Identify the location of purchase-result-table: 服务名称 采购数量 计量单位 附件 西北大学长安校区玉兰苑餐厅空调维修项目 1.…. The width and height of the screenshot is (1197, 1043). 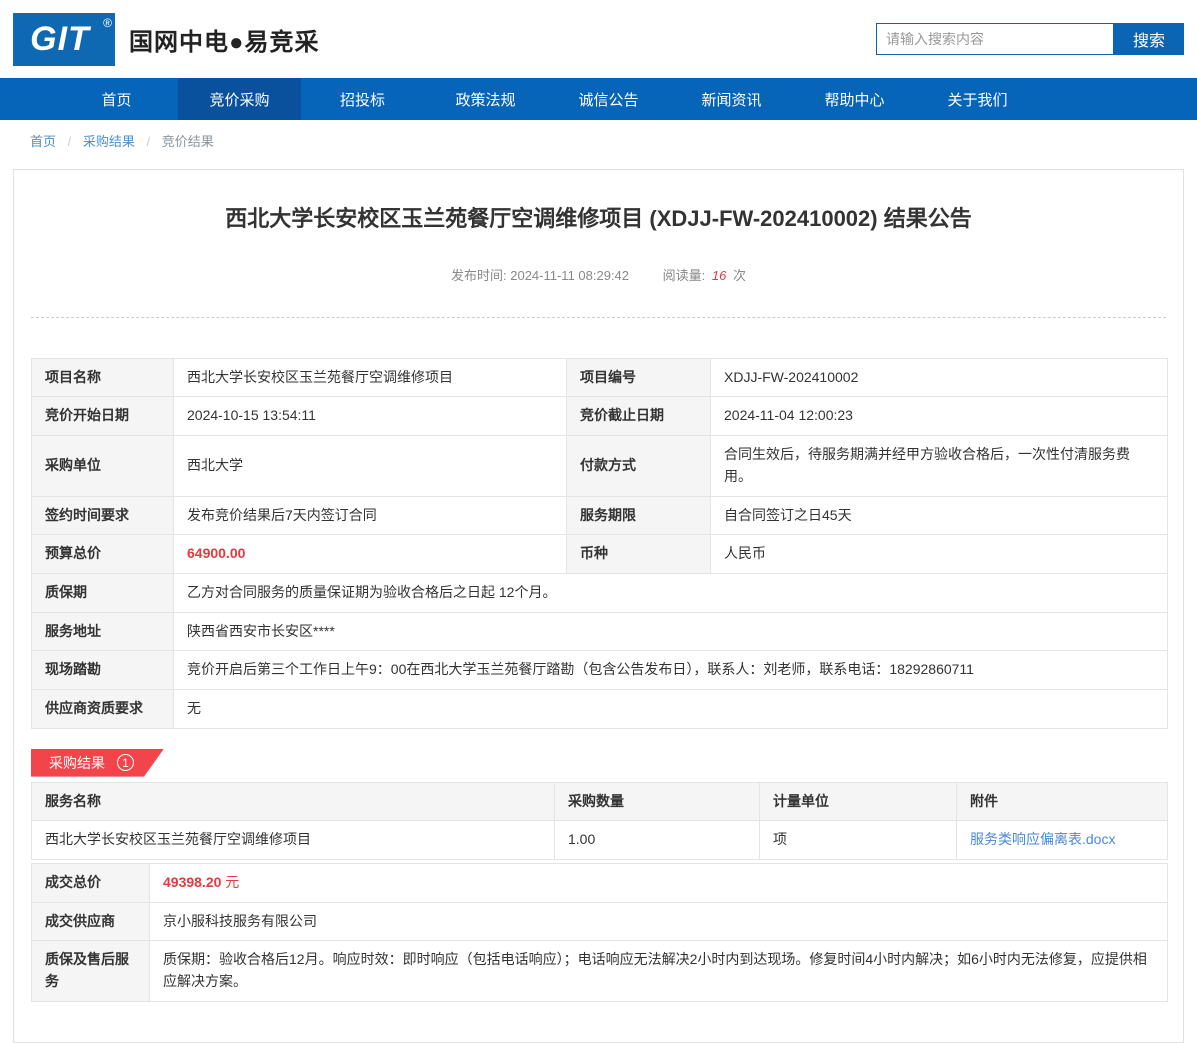
(599, 821).